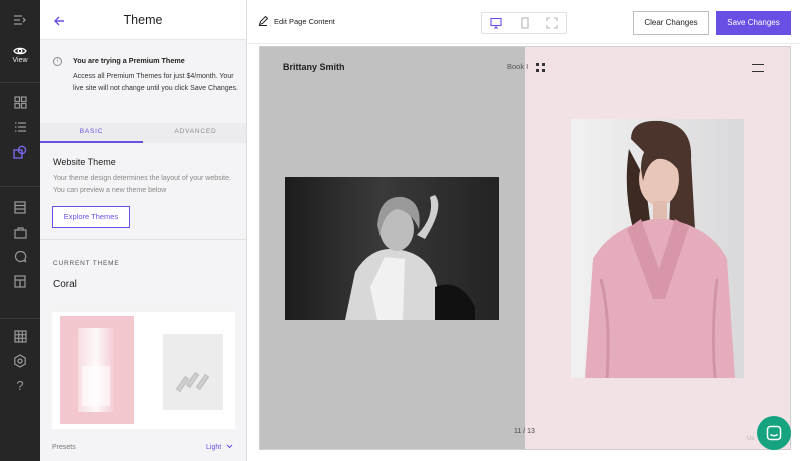  I want to click on presets-dropdown: Light, so click(219, 447).